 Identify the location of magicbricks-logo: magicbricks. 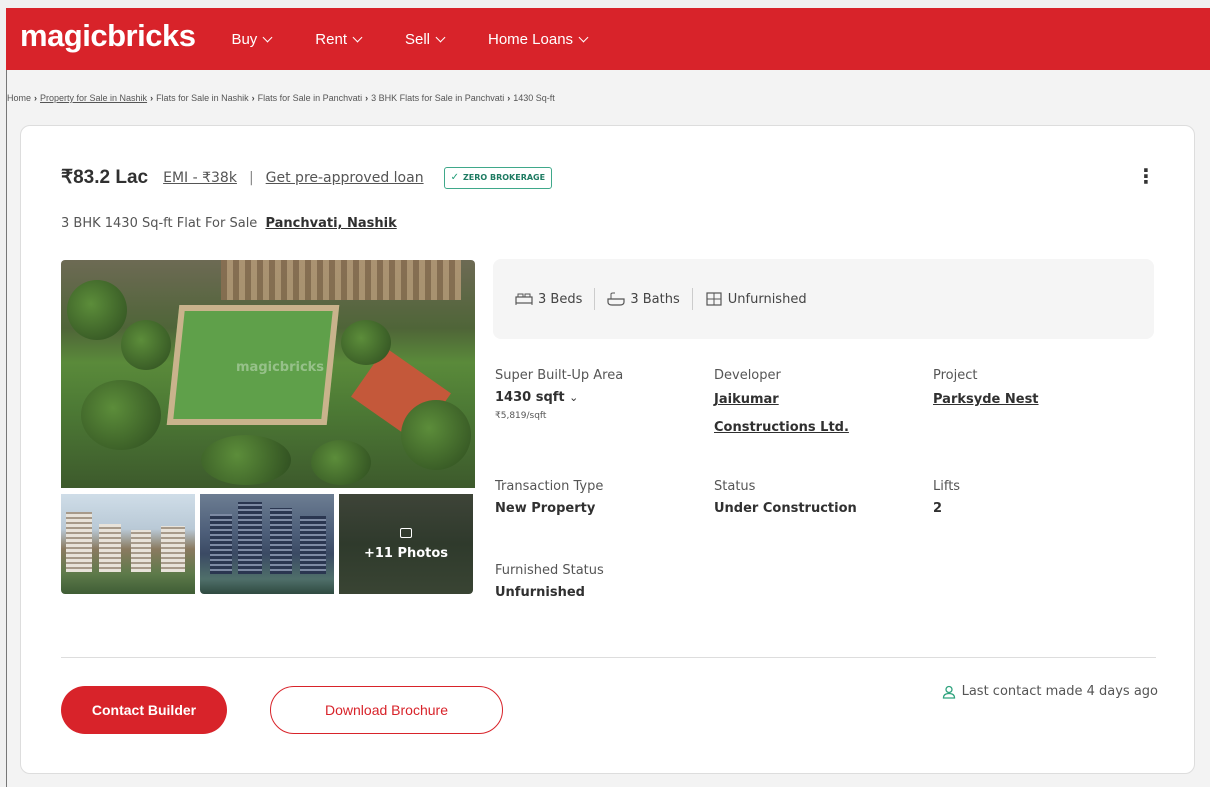
(108, 36).